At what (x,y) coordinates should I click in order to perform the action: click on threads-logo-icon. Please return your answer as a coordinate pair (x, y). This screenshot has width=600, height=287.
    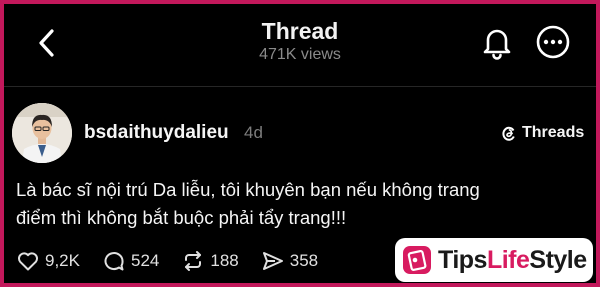
    Looking at the image, I should click on (508, 133).